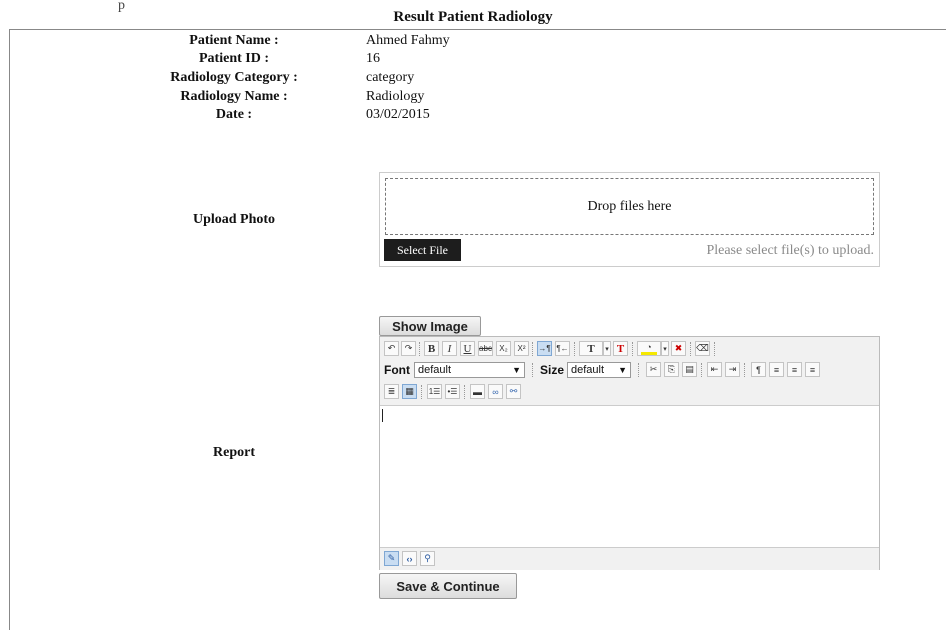  What do you see at coordinates (234, 452) in the screenshot?
I see `report-label: Report` at bounding box center [234, 452].